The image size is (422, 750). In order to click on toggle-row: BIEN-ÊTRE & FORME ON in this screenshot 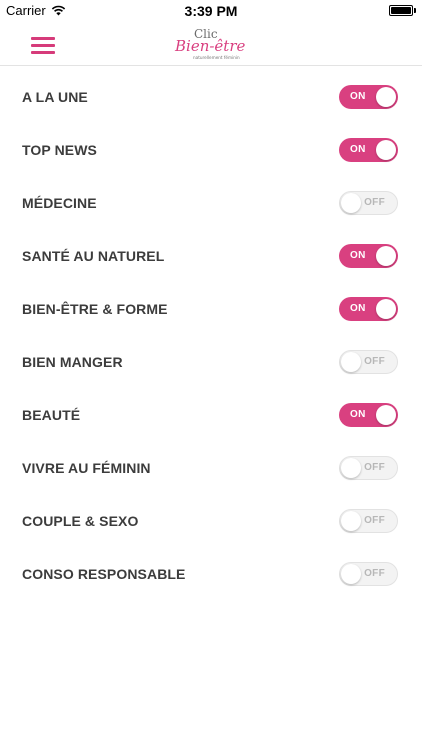, I will do `click(211, 309)`.